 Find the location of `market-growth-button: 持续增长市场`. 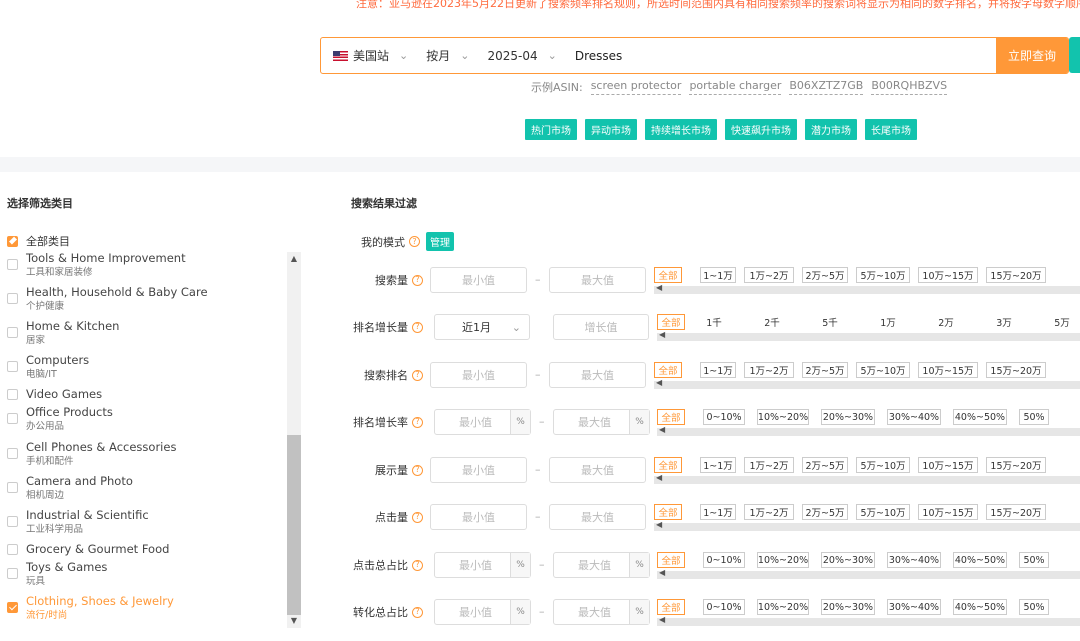

market-growth-button: 持续增长市场 is located at coordinates (681, 129).